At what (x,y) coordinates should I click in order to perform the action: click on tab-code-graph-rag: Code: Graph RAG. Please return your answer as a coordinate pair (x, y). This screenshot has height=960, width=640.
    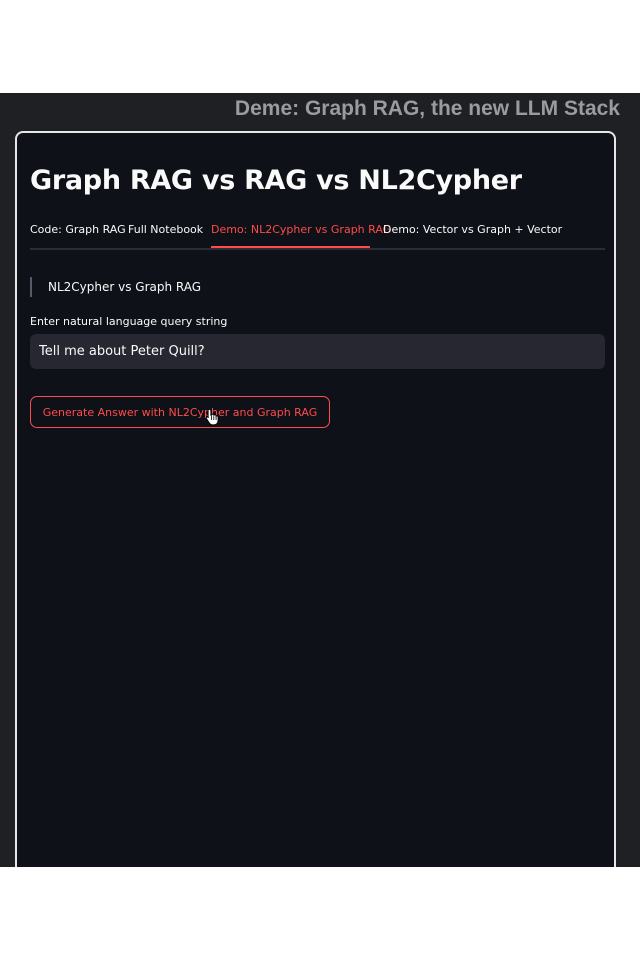
    Looking at the image, I should click on (78, 229).